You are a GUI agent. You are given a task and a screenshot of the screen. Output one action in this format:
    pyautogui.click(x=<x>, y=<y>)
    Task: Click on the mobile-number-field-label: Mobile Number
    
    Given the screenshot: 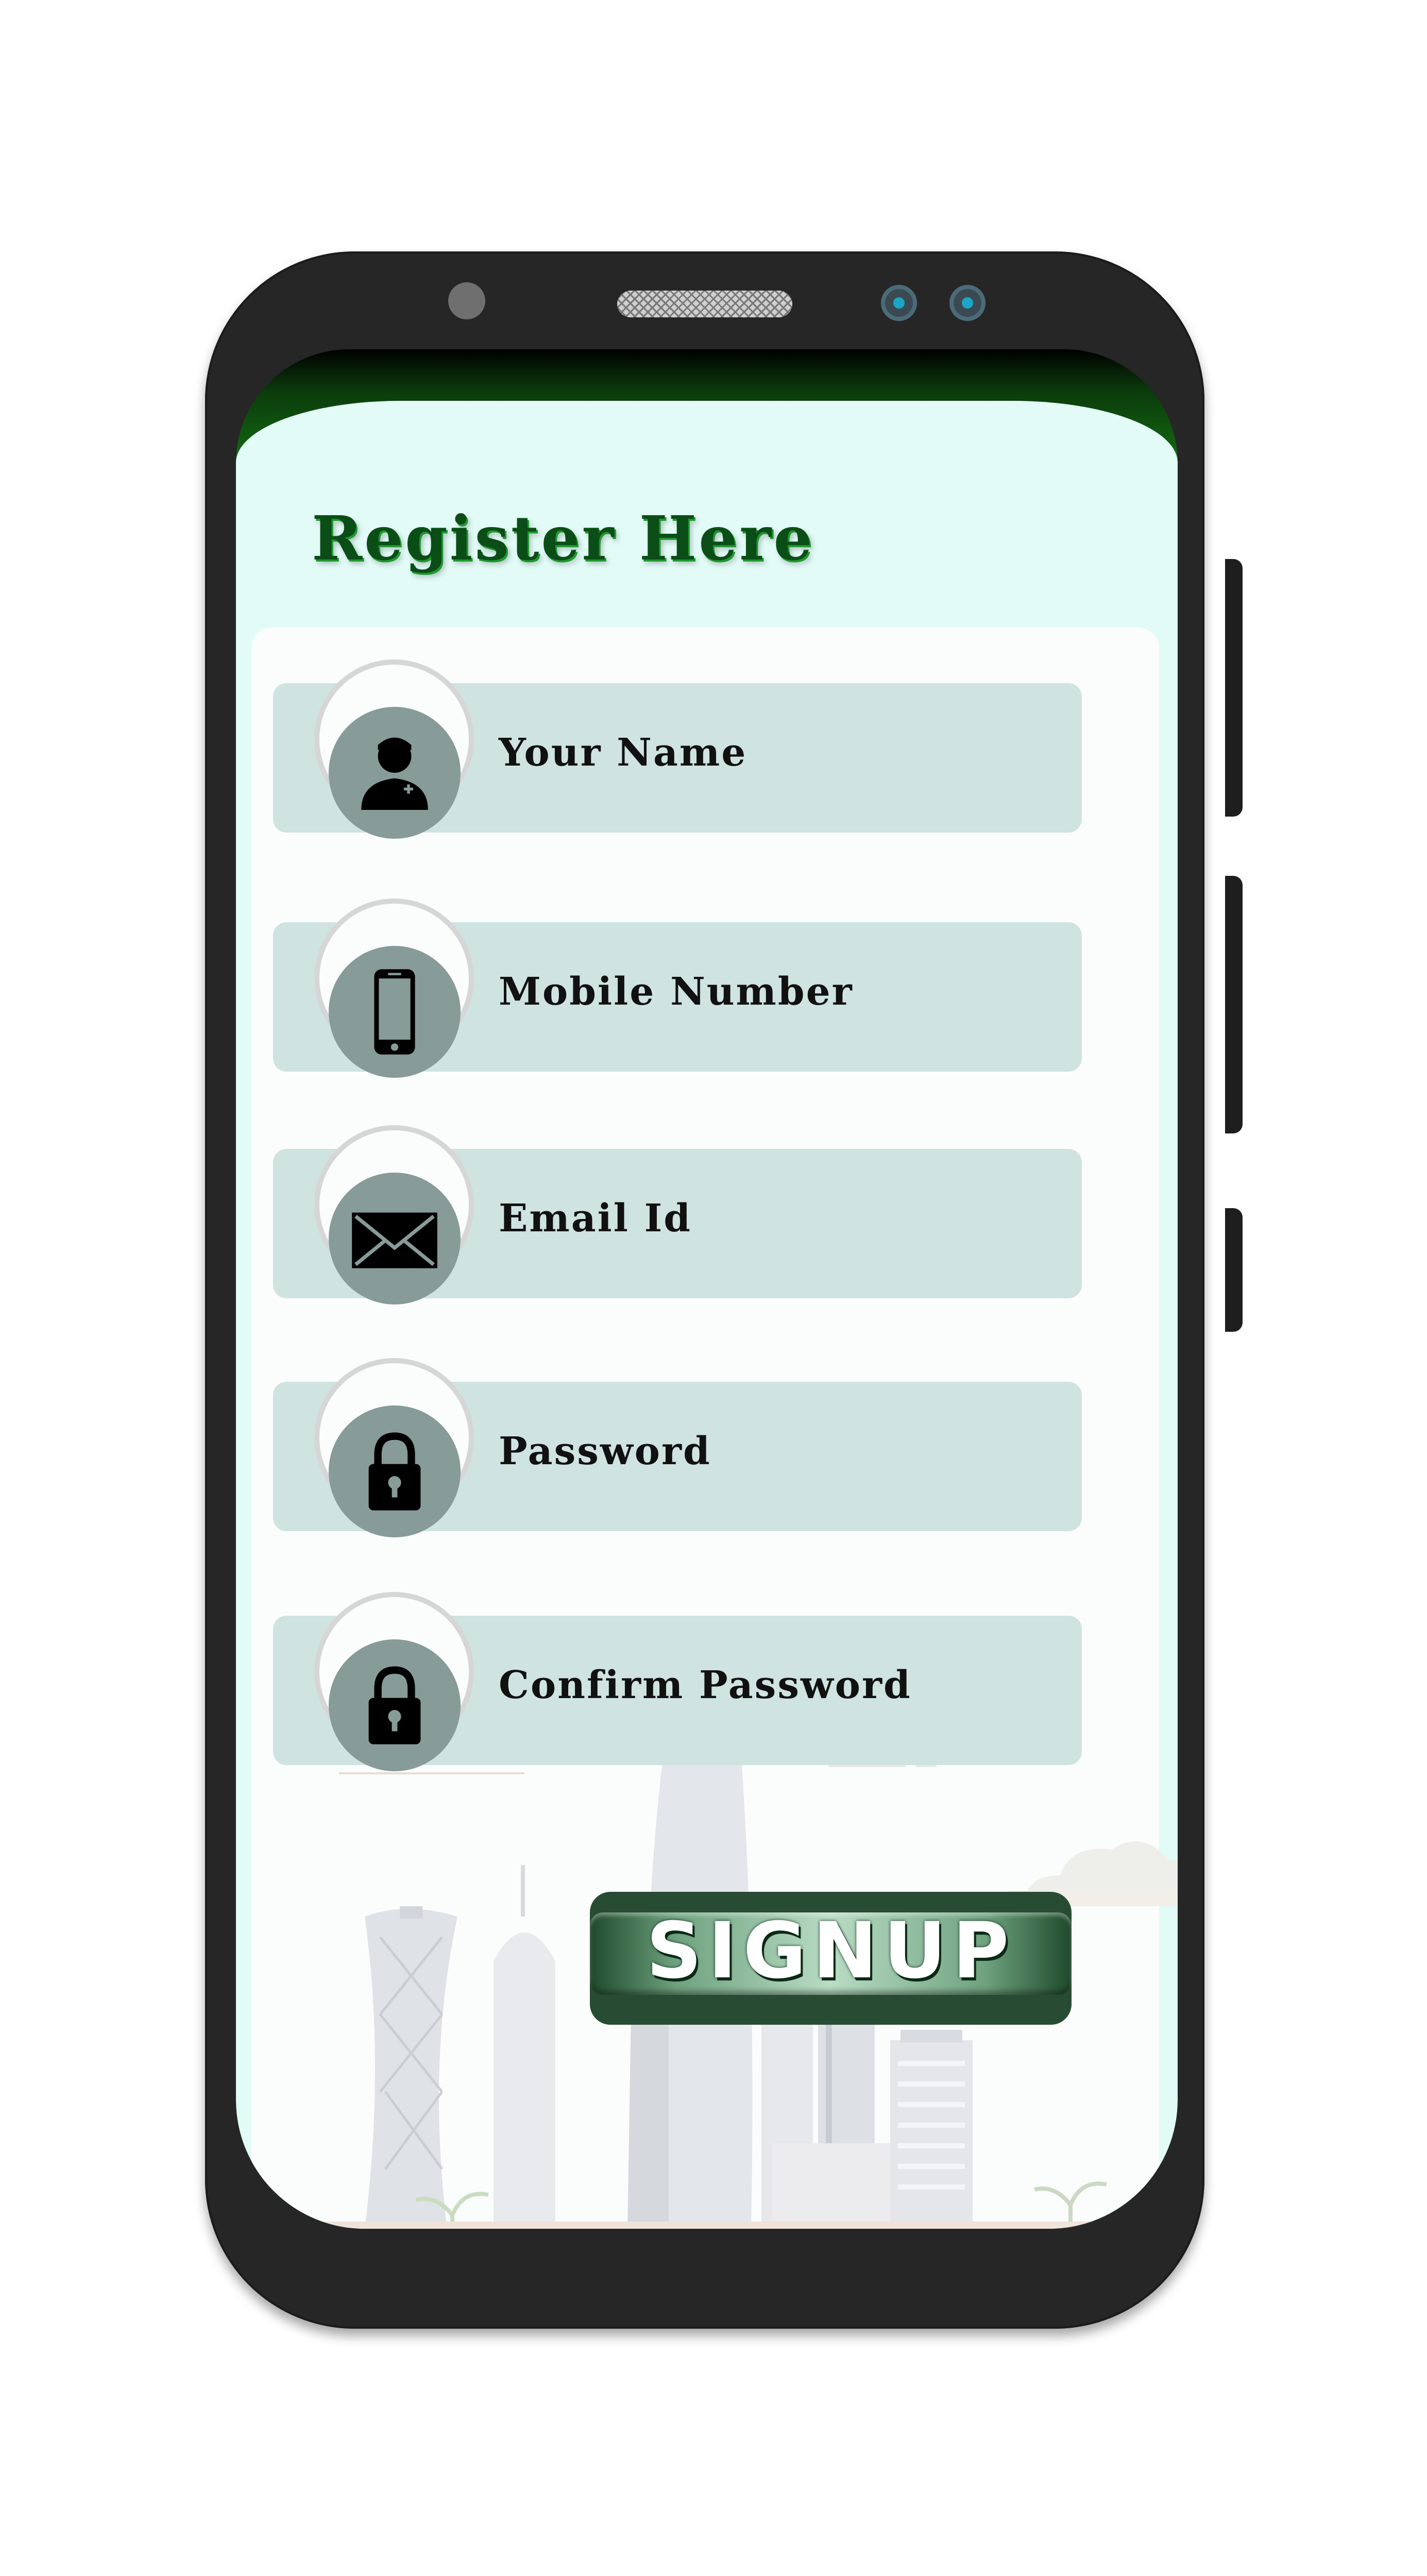 What is the action you would take?
    pyautogui.click(x=676, y=992)
    